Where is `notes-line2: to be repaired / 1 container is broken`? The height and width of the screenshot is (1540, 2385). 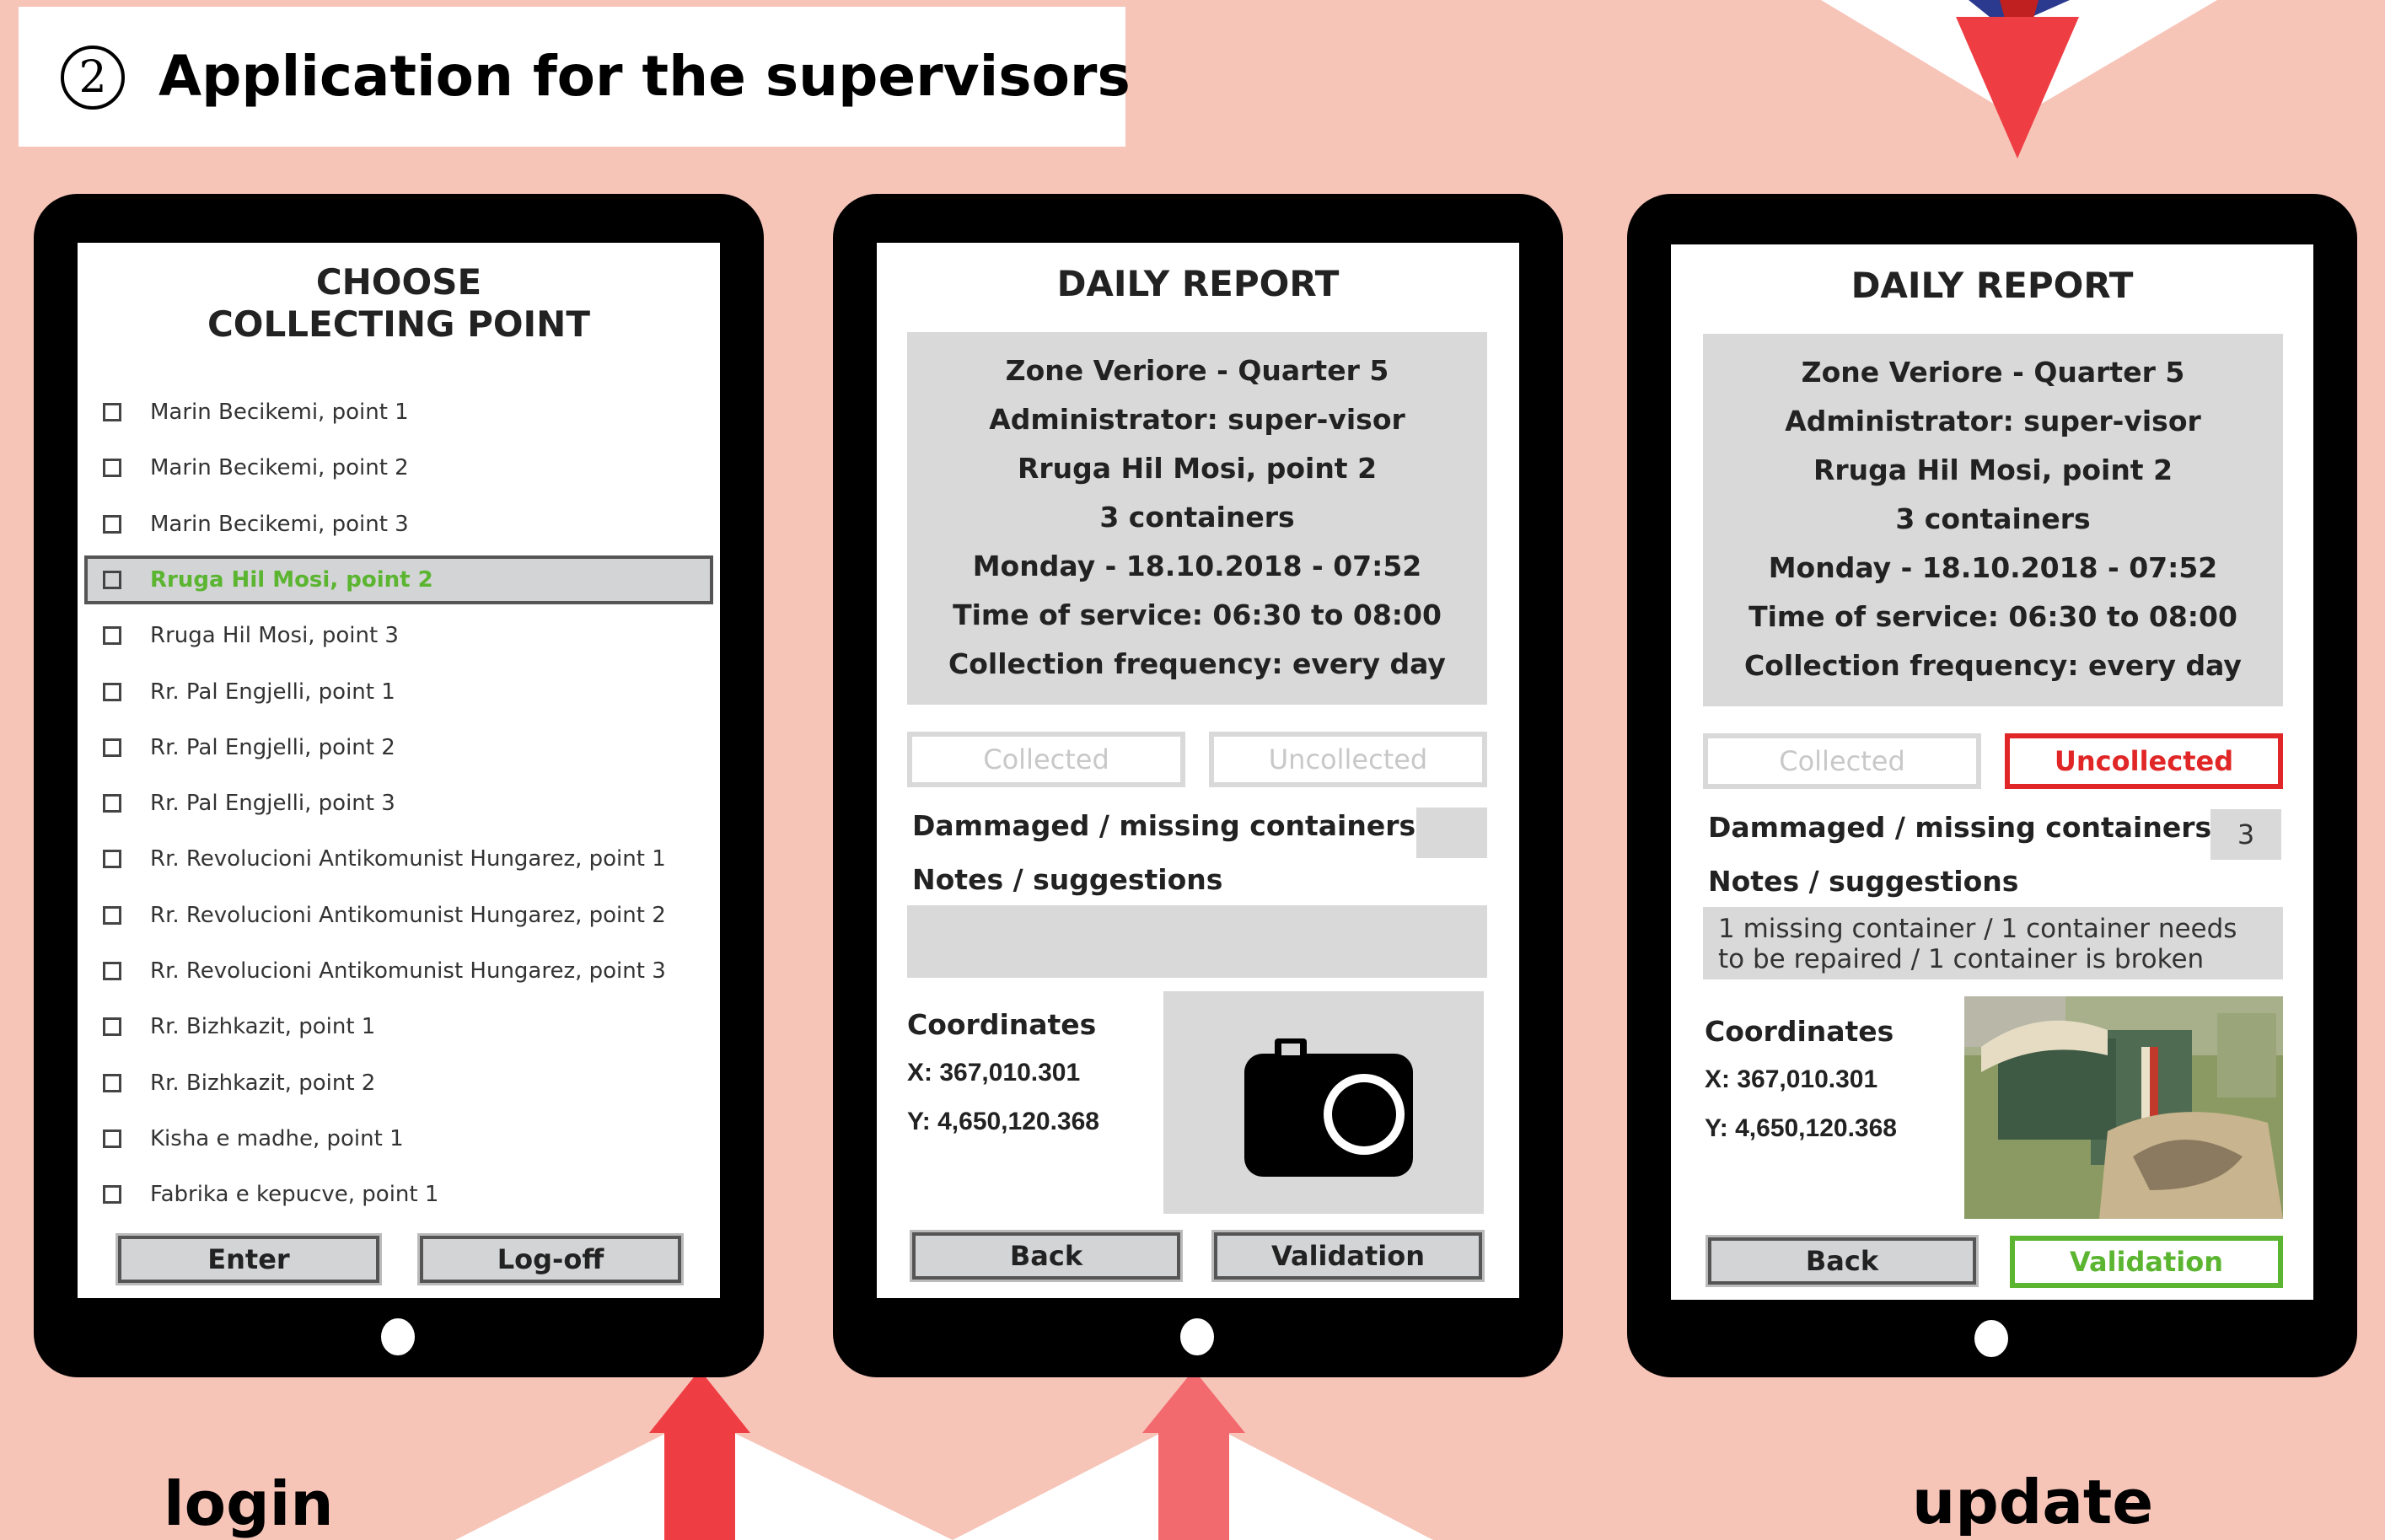 notes-line2: to be repaired / 1 container is broken is located at coordinates (1961, 959).